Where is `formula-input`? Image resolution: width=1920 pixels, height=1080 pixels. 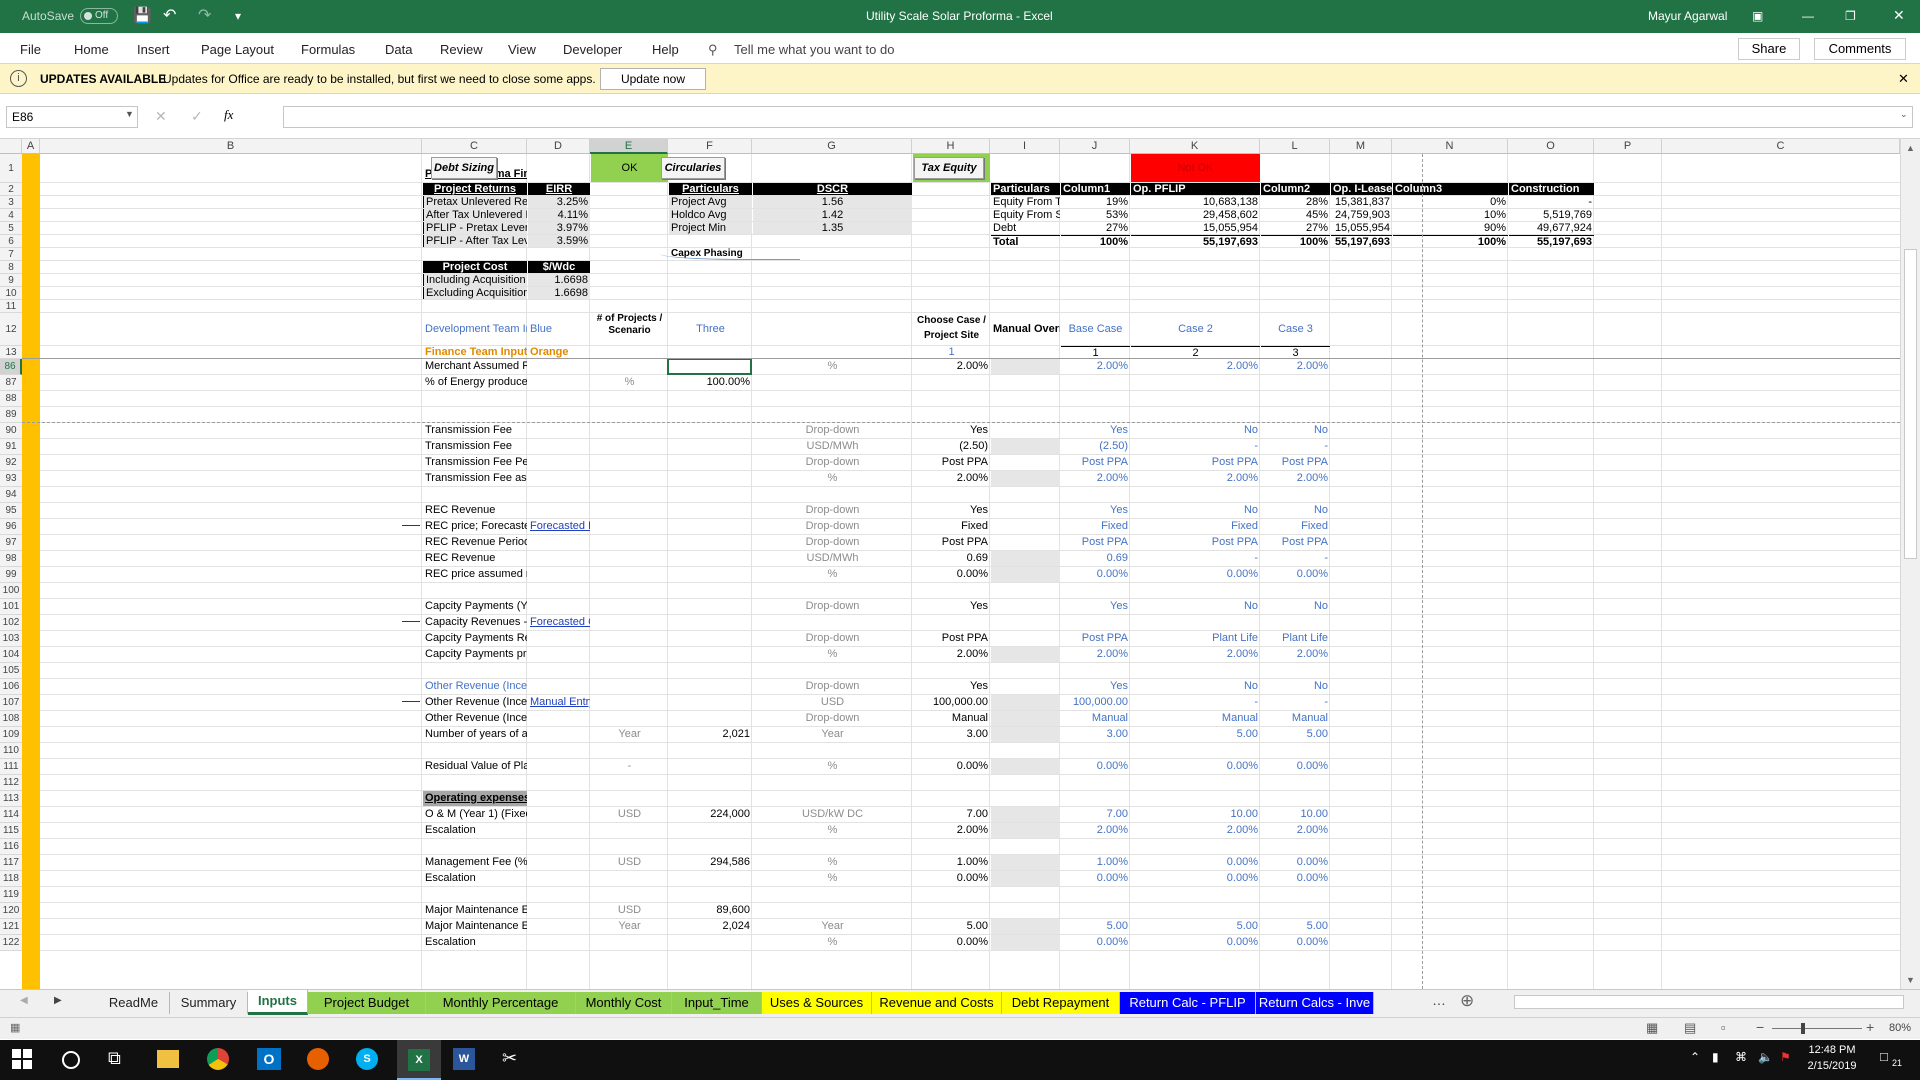 formula-input is located at coordinates (1098, 117).